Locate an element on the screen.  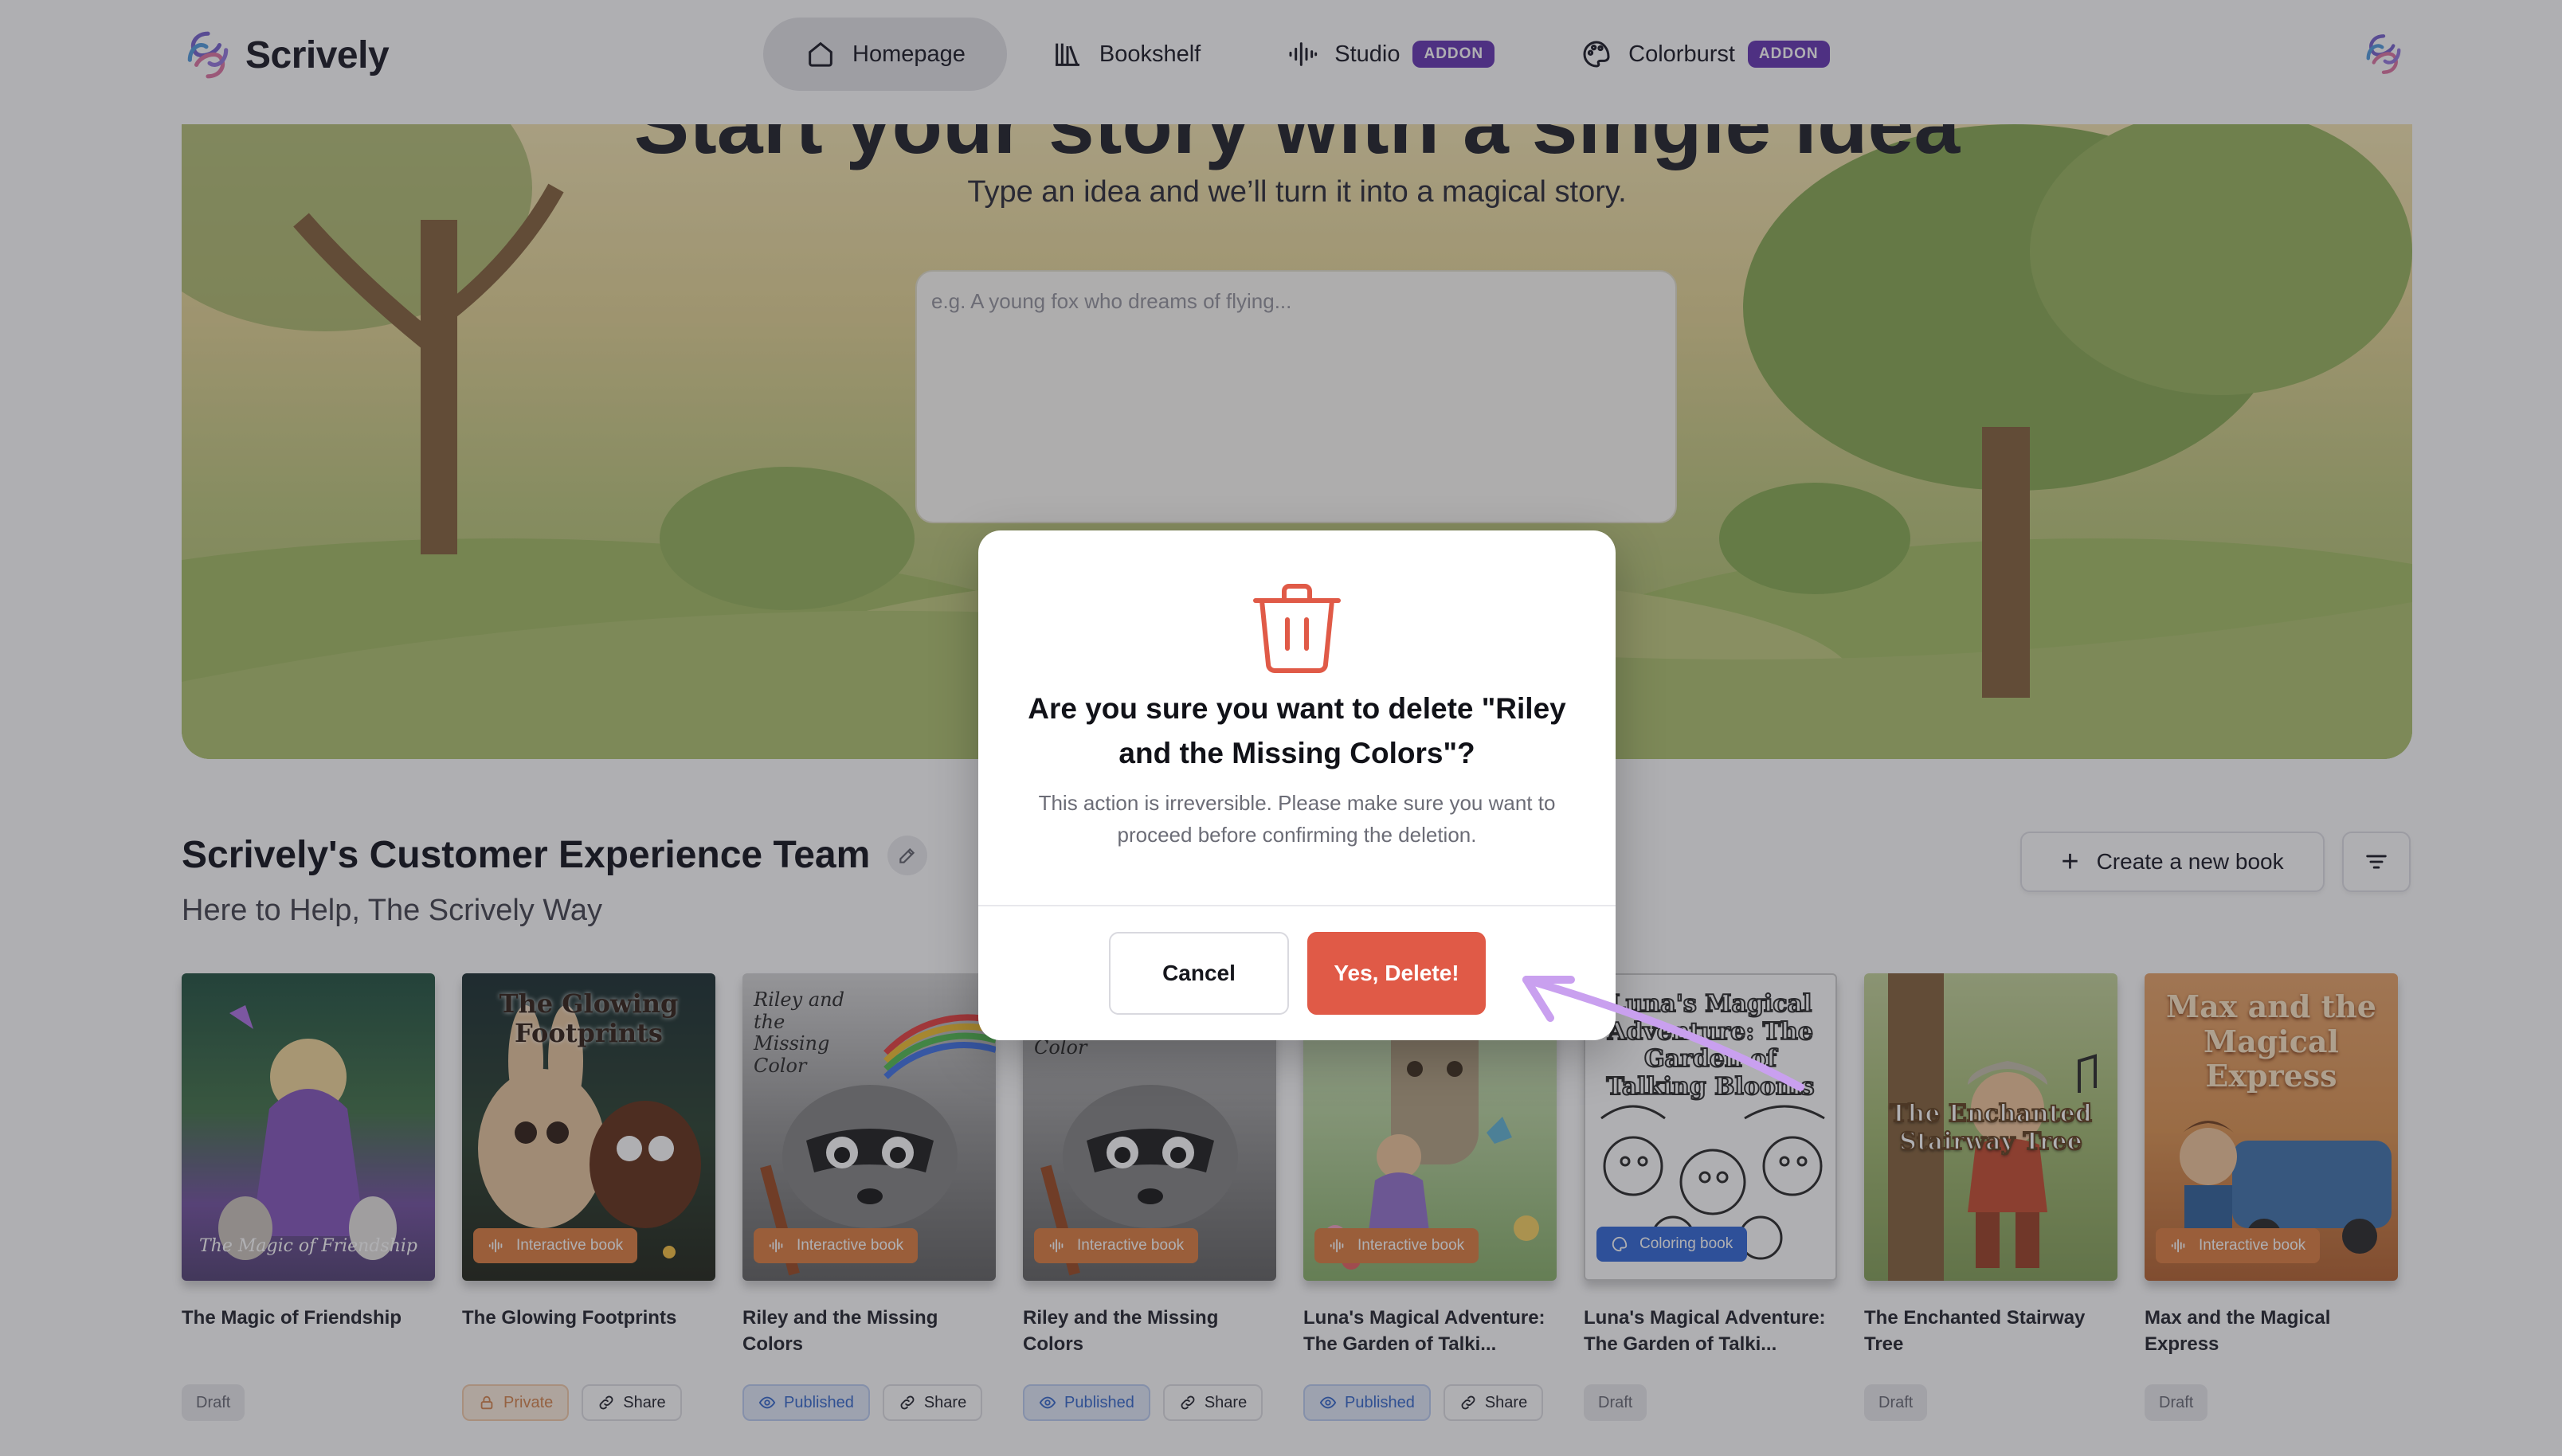
annotation-arrow-icon is located at coordinates (1663, 1033).